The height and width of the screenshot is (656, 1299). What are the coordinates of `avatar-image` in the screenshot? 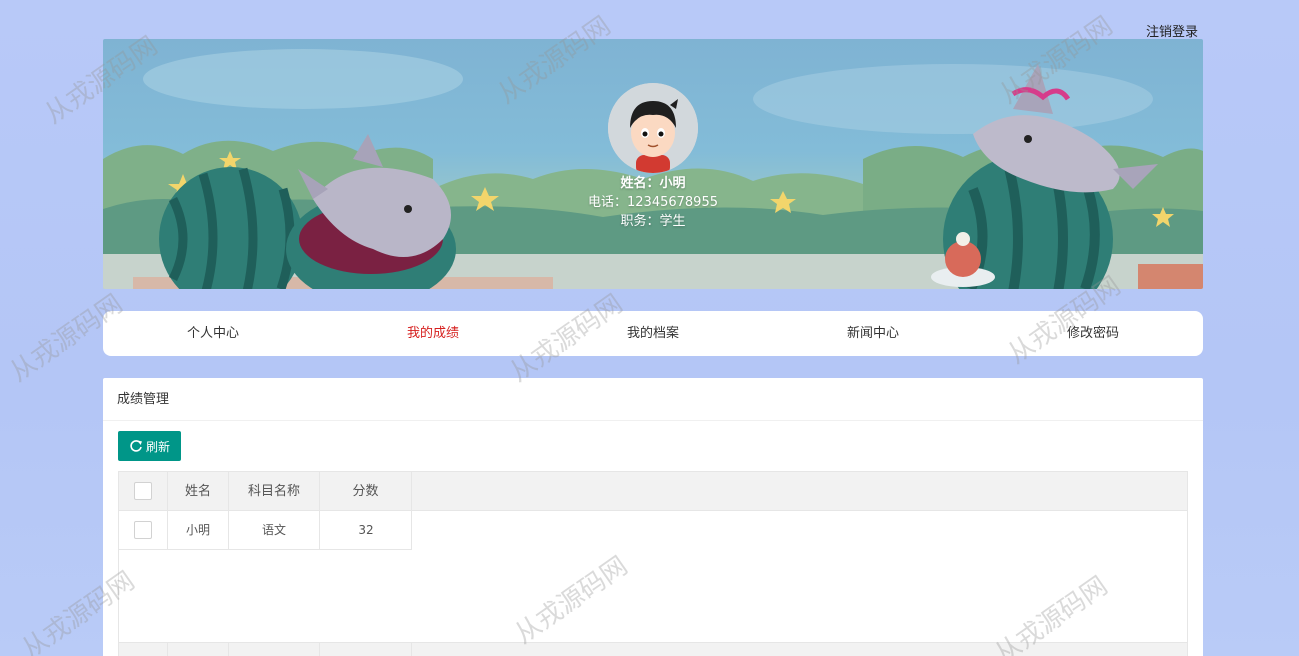 It's located at (653, 128).